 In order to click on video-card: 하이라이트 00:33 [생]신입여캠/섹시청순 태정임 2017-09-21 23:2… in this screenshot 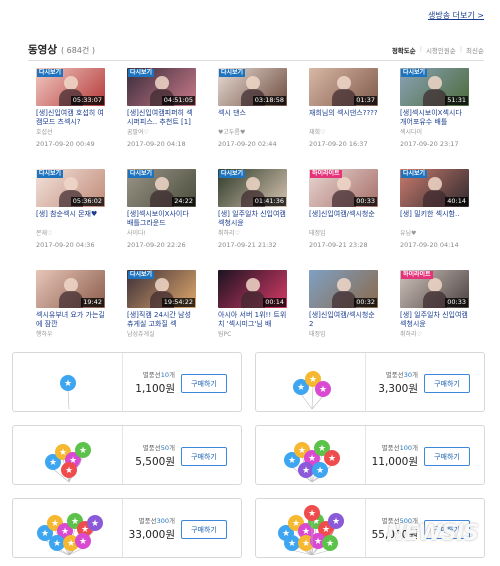, I will do `click(343, 219)`.